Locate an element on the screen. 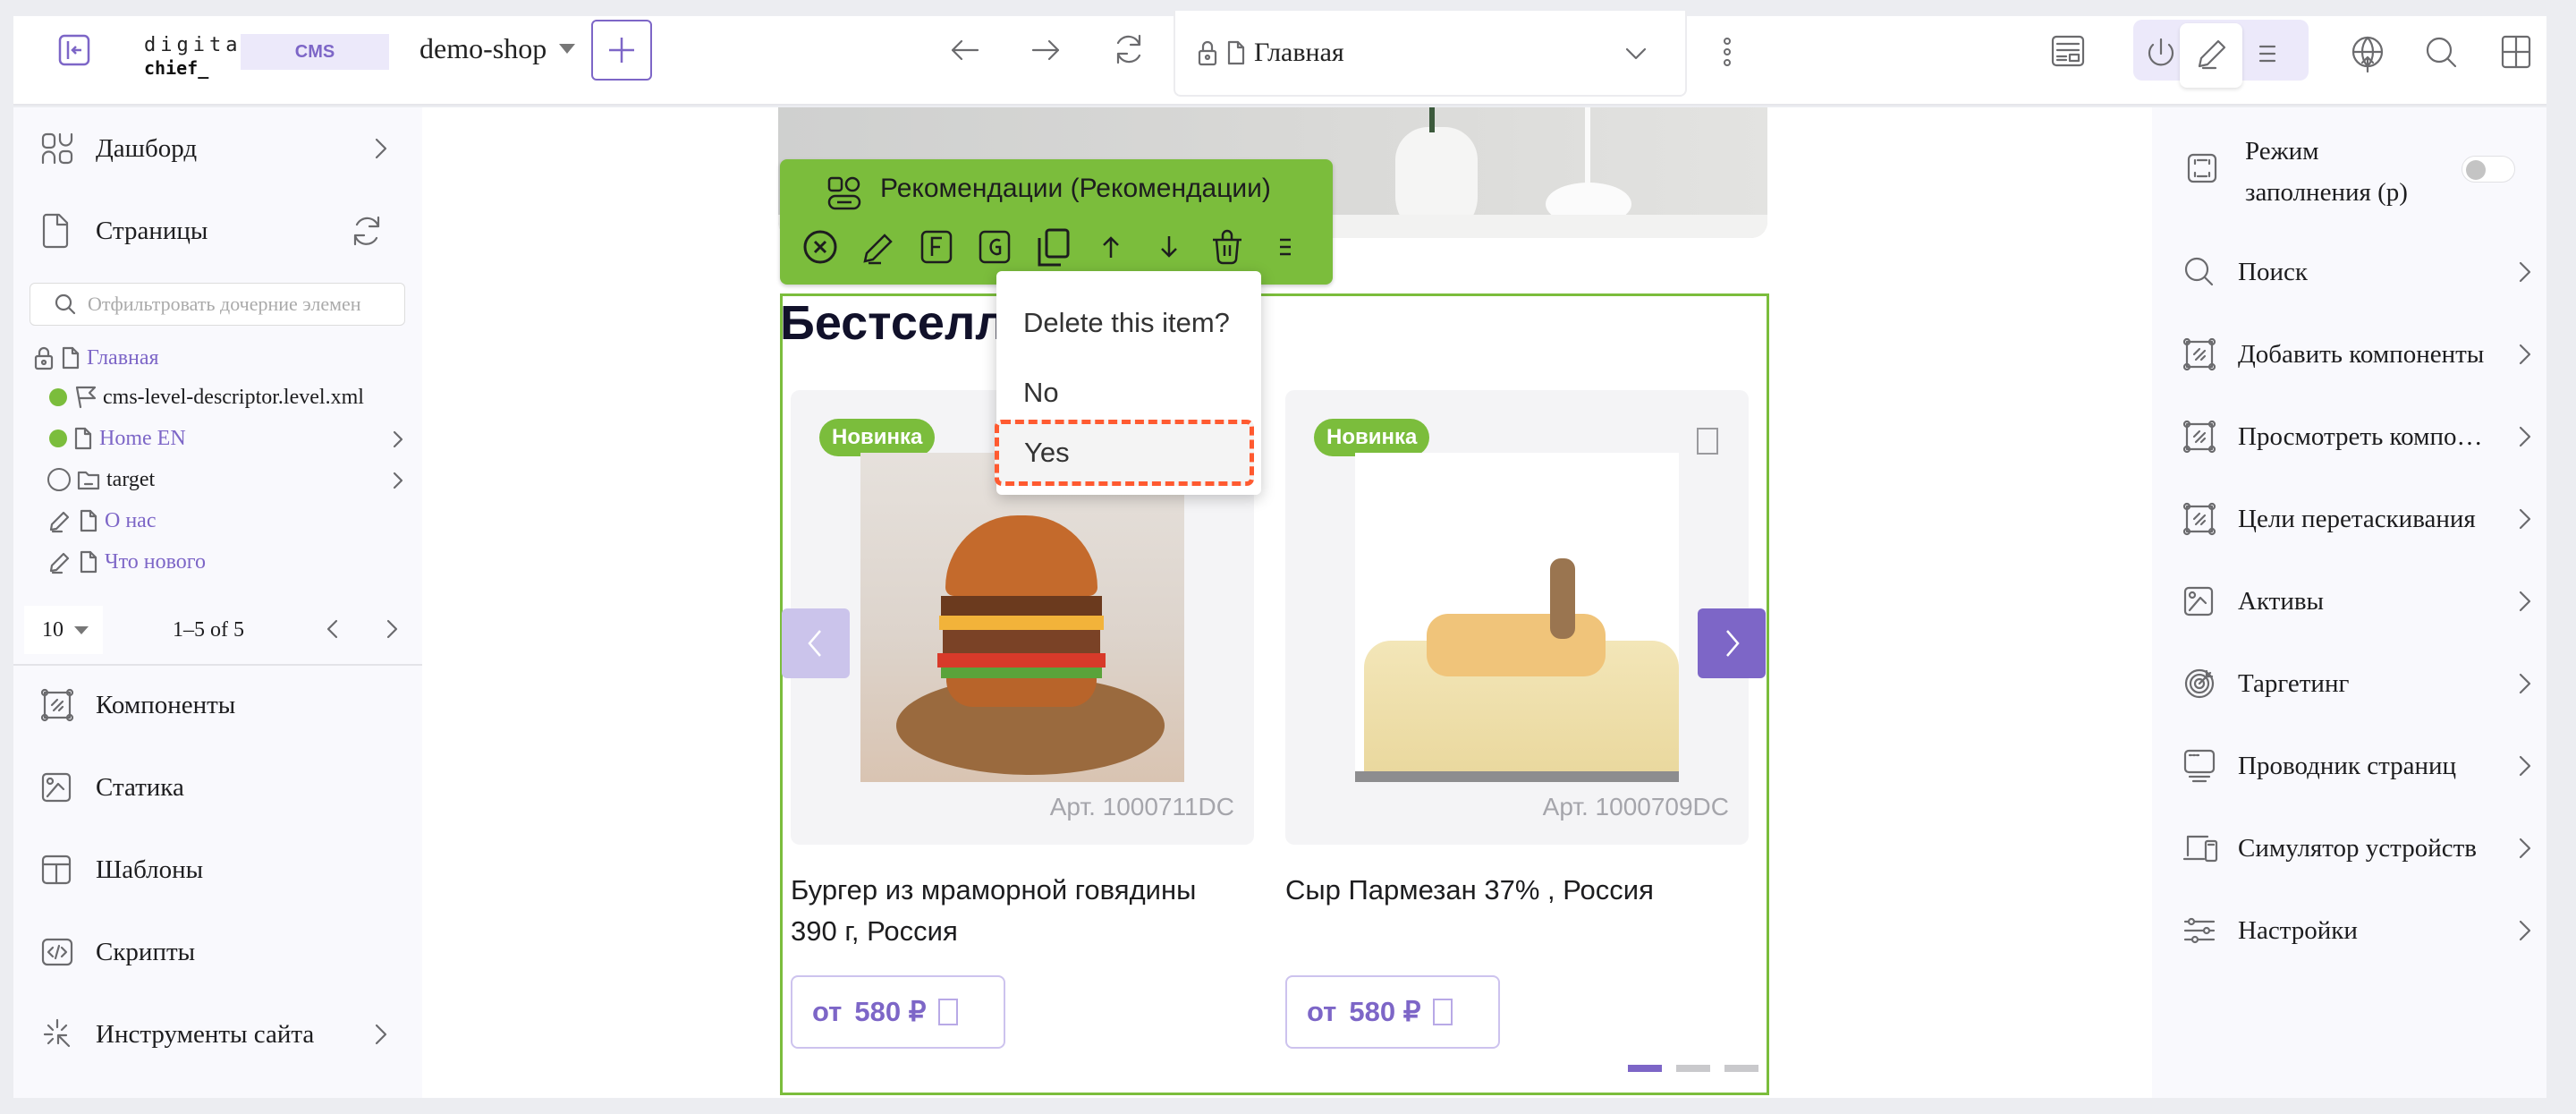  right-item-search: Поиск is located at coordinates (2349, 272).